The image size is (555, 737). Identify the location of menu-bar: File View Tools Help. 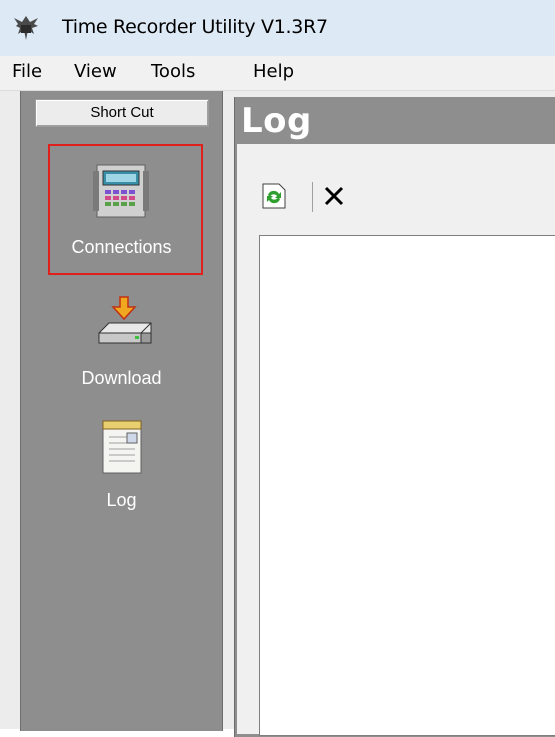
(277, 73).